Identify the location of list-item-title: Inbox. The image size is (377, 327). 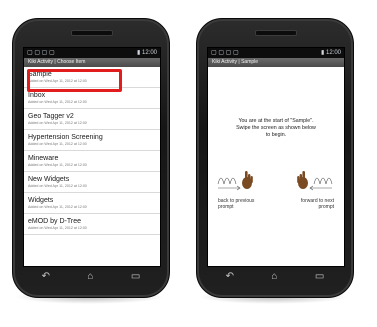
(37, 95).